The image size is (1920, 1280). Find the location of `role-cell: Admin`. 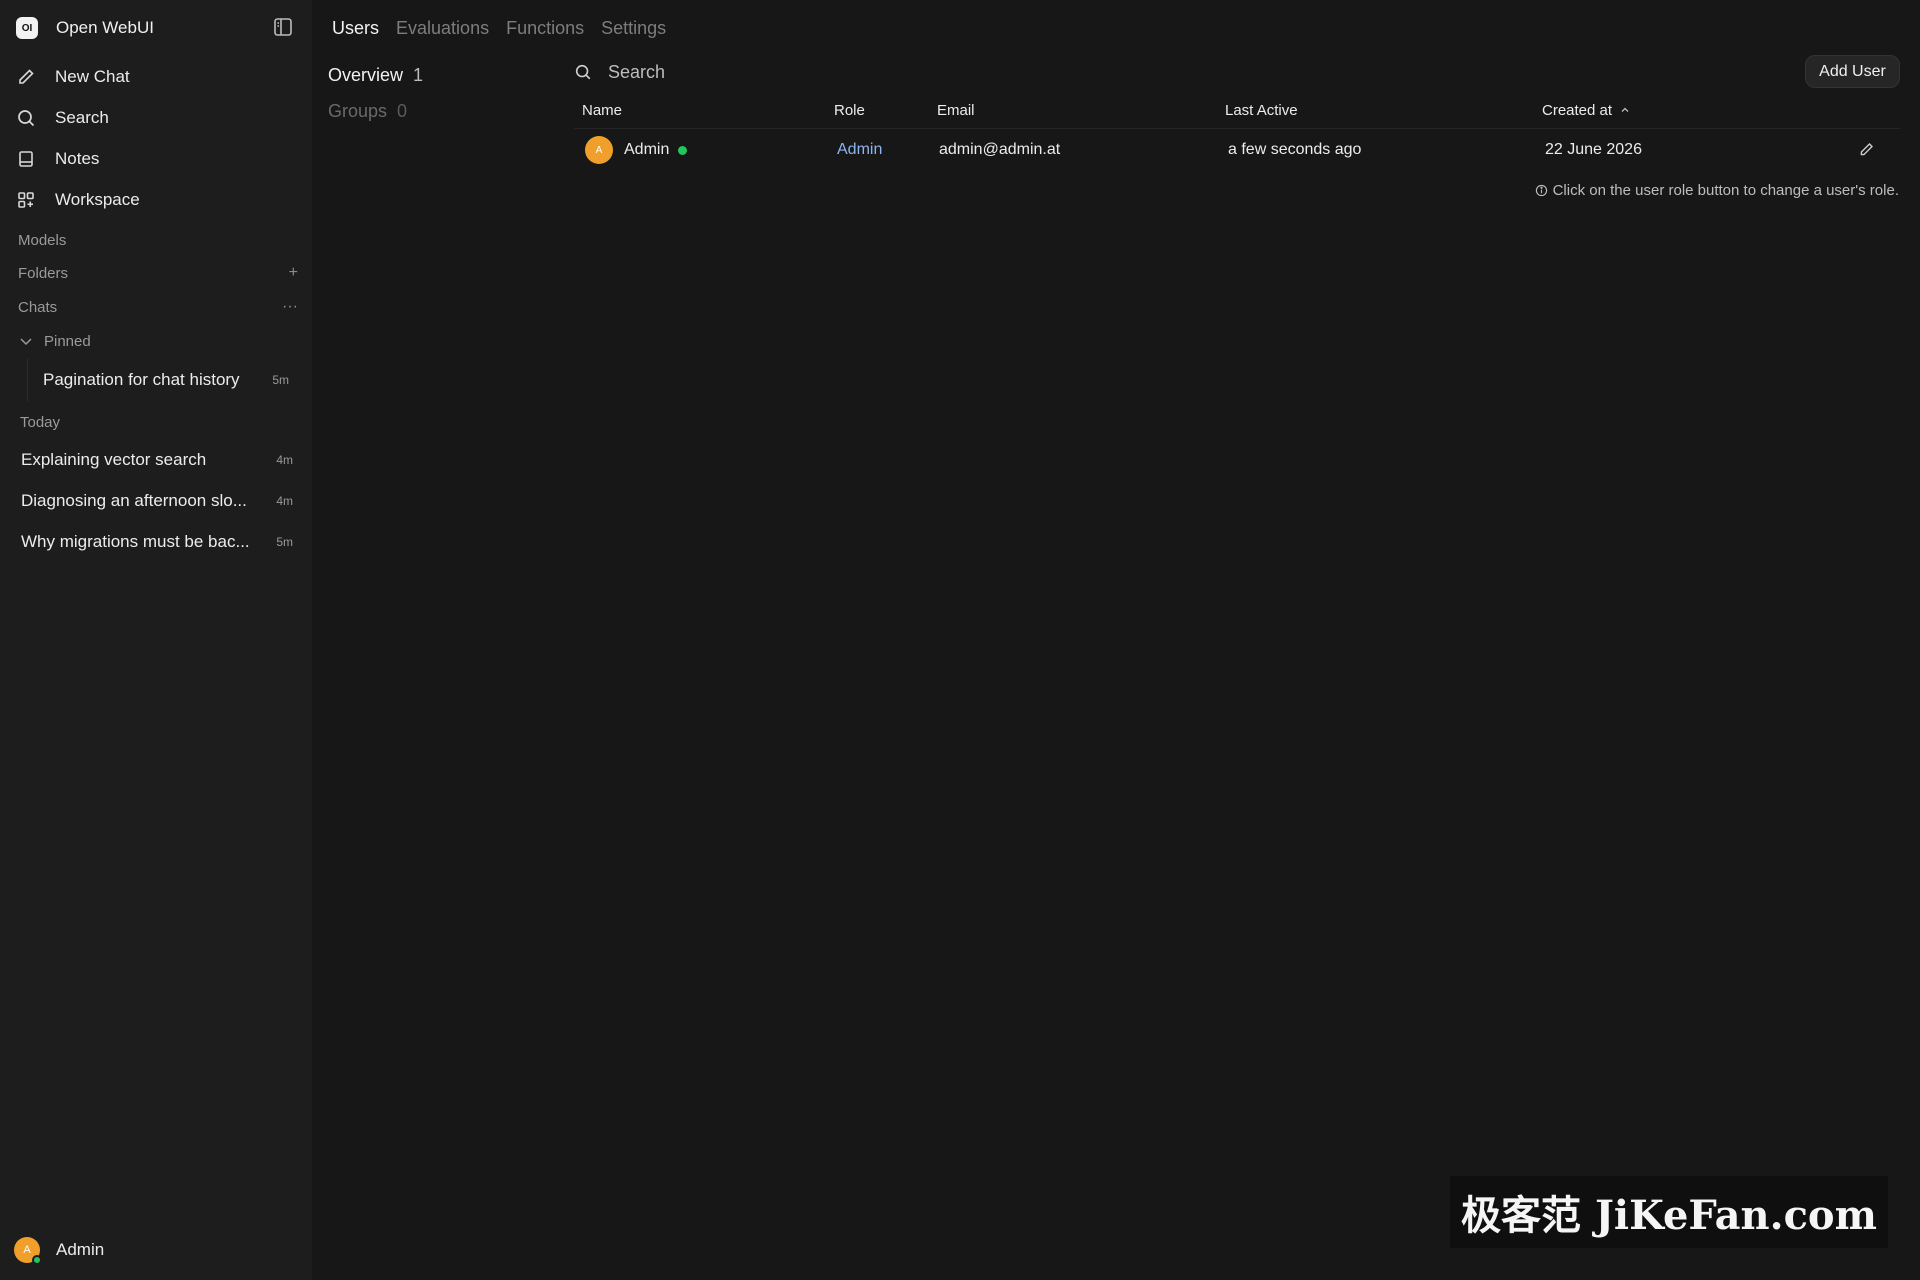

role-cell: Admin is located at coordinates (859, 150).